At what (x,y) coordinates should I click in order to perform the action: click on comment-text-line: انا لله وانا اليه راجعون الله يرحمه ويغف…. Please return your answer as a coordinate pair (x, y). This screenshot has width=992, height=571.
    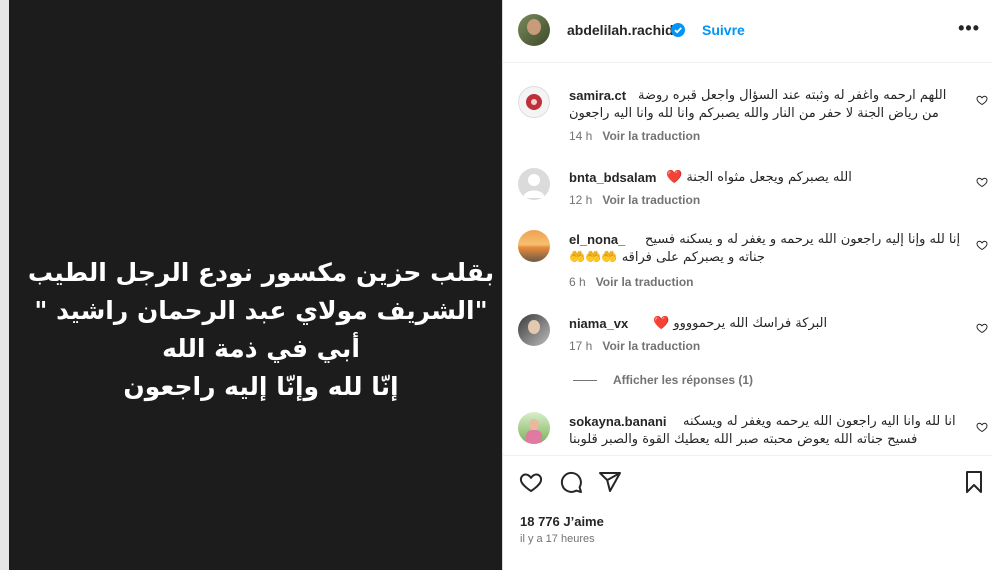
    Looking at the image, I should click on (819, 421).